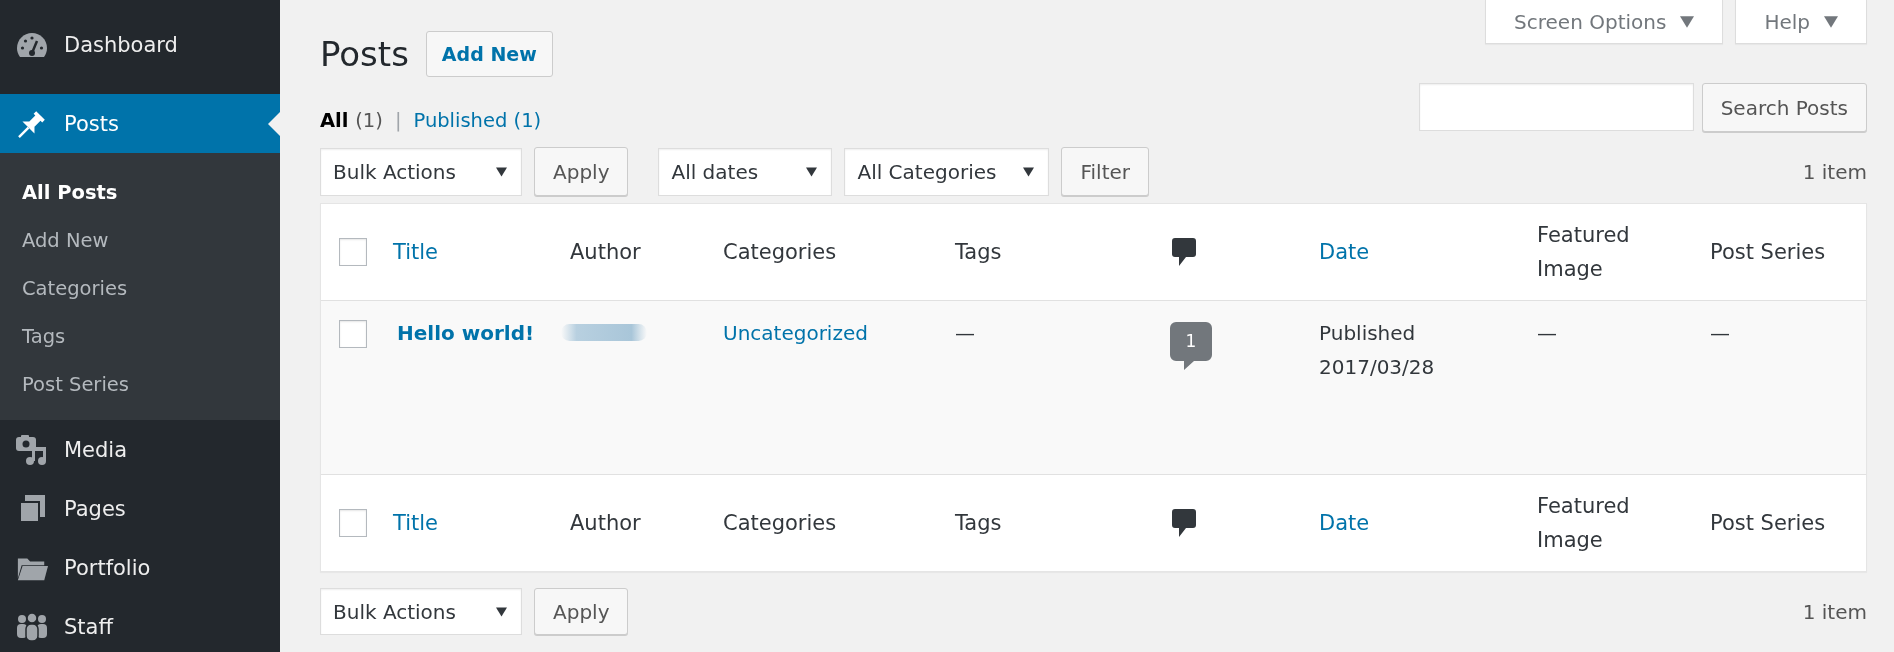 The image size is (1894, 652). What do you see at coordinates (1556, 107) in the screenshot?
I see `search-field` at bounding box center [1556, 107].